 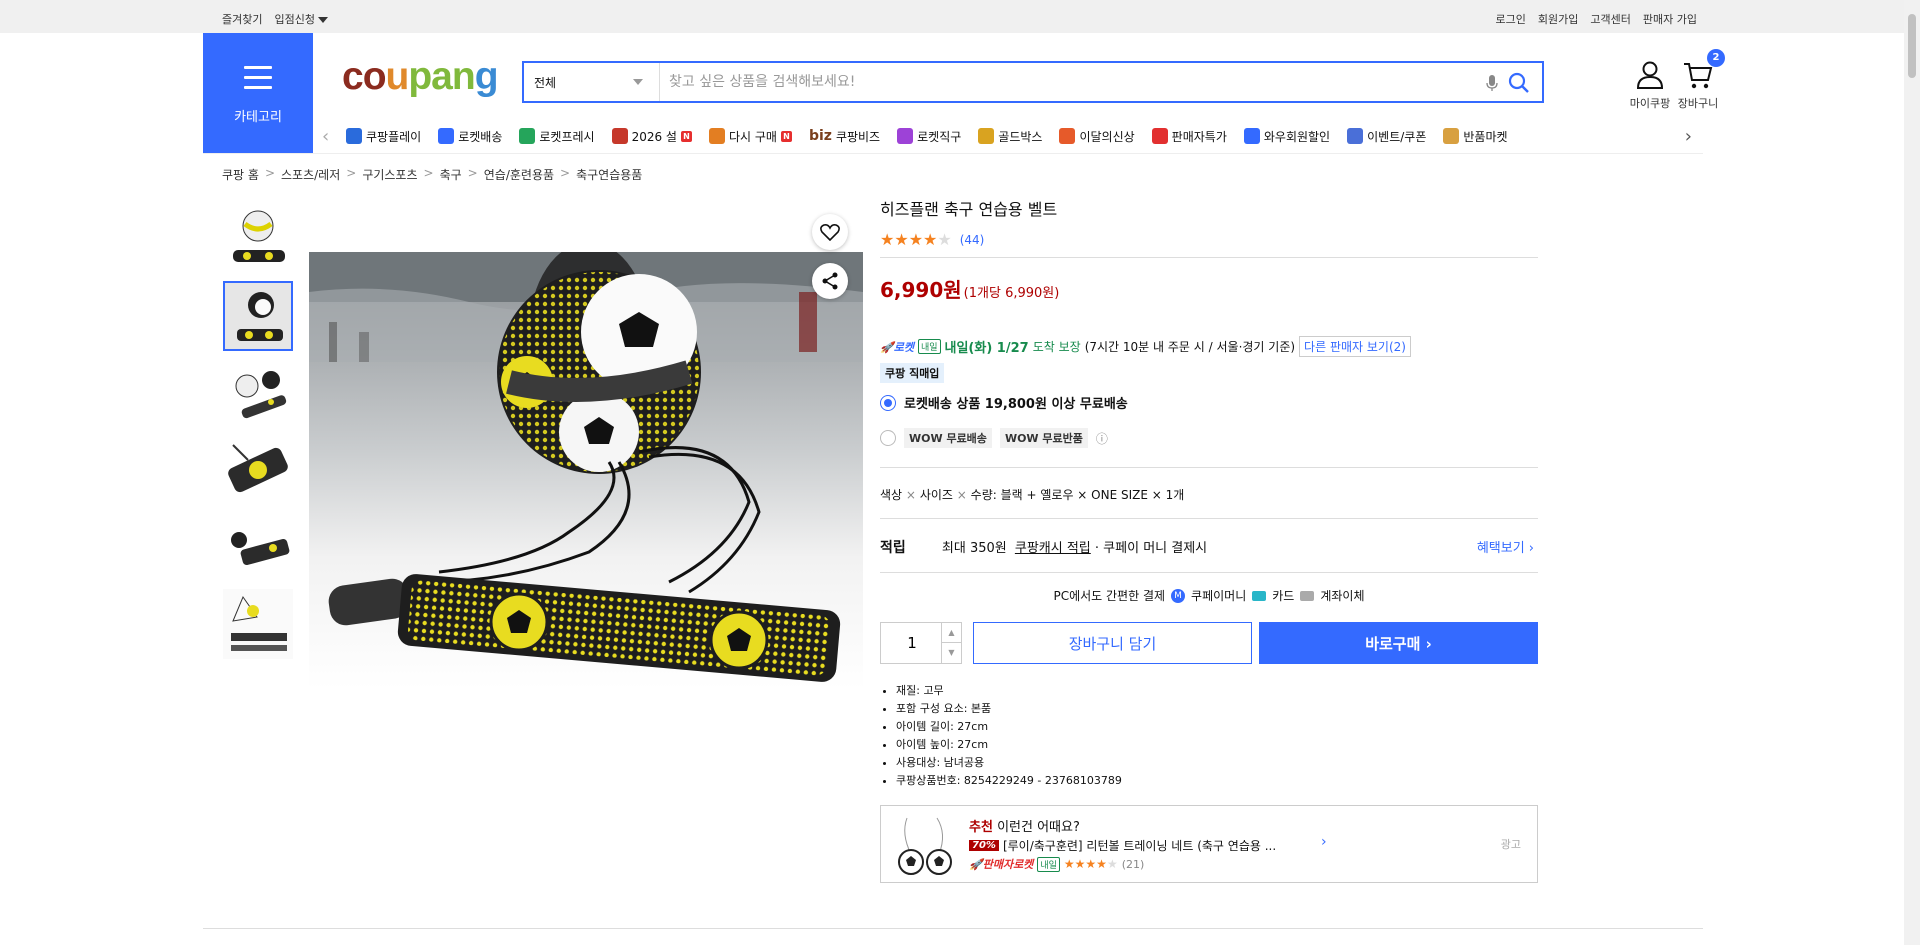 What do you see at coordinates (893, 548) in the screenshot?
I see `reward-label: 적립` at bounding box center [893, 548].